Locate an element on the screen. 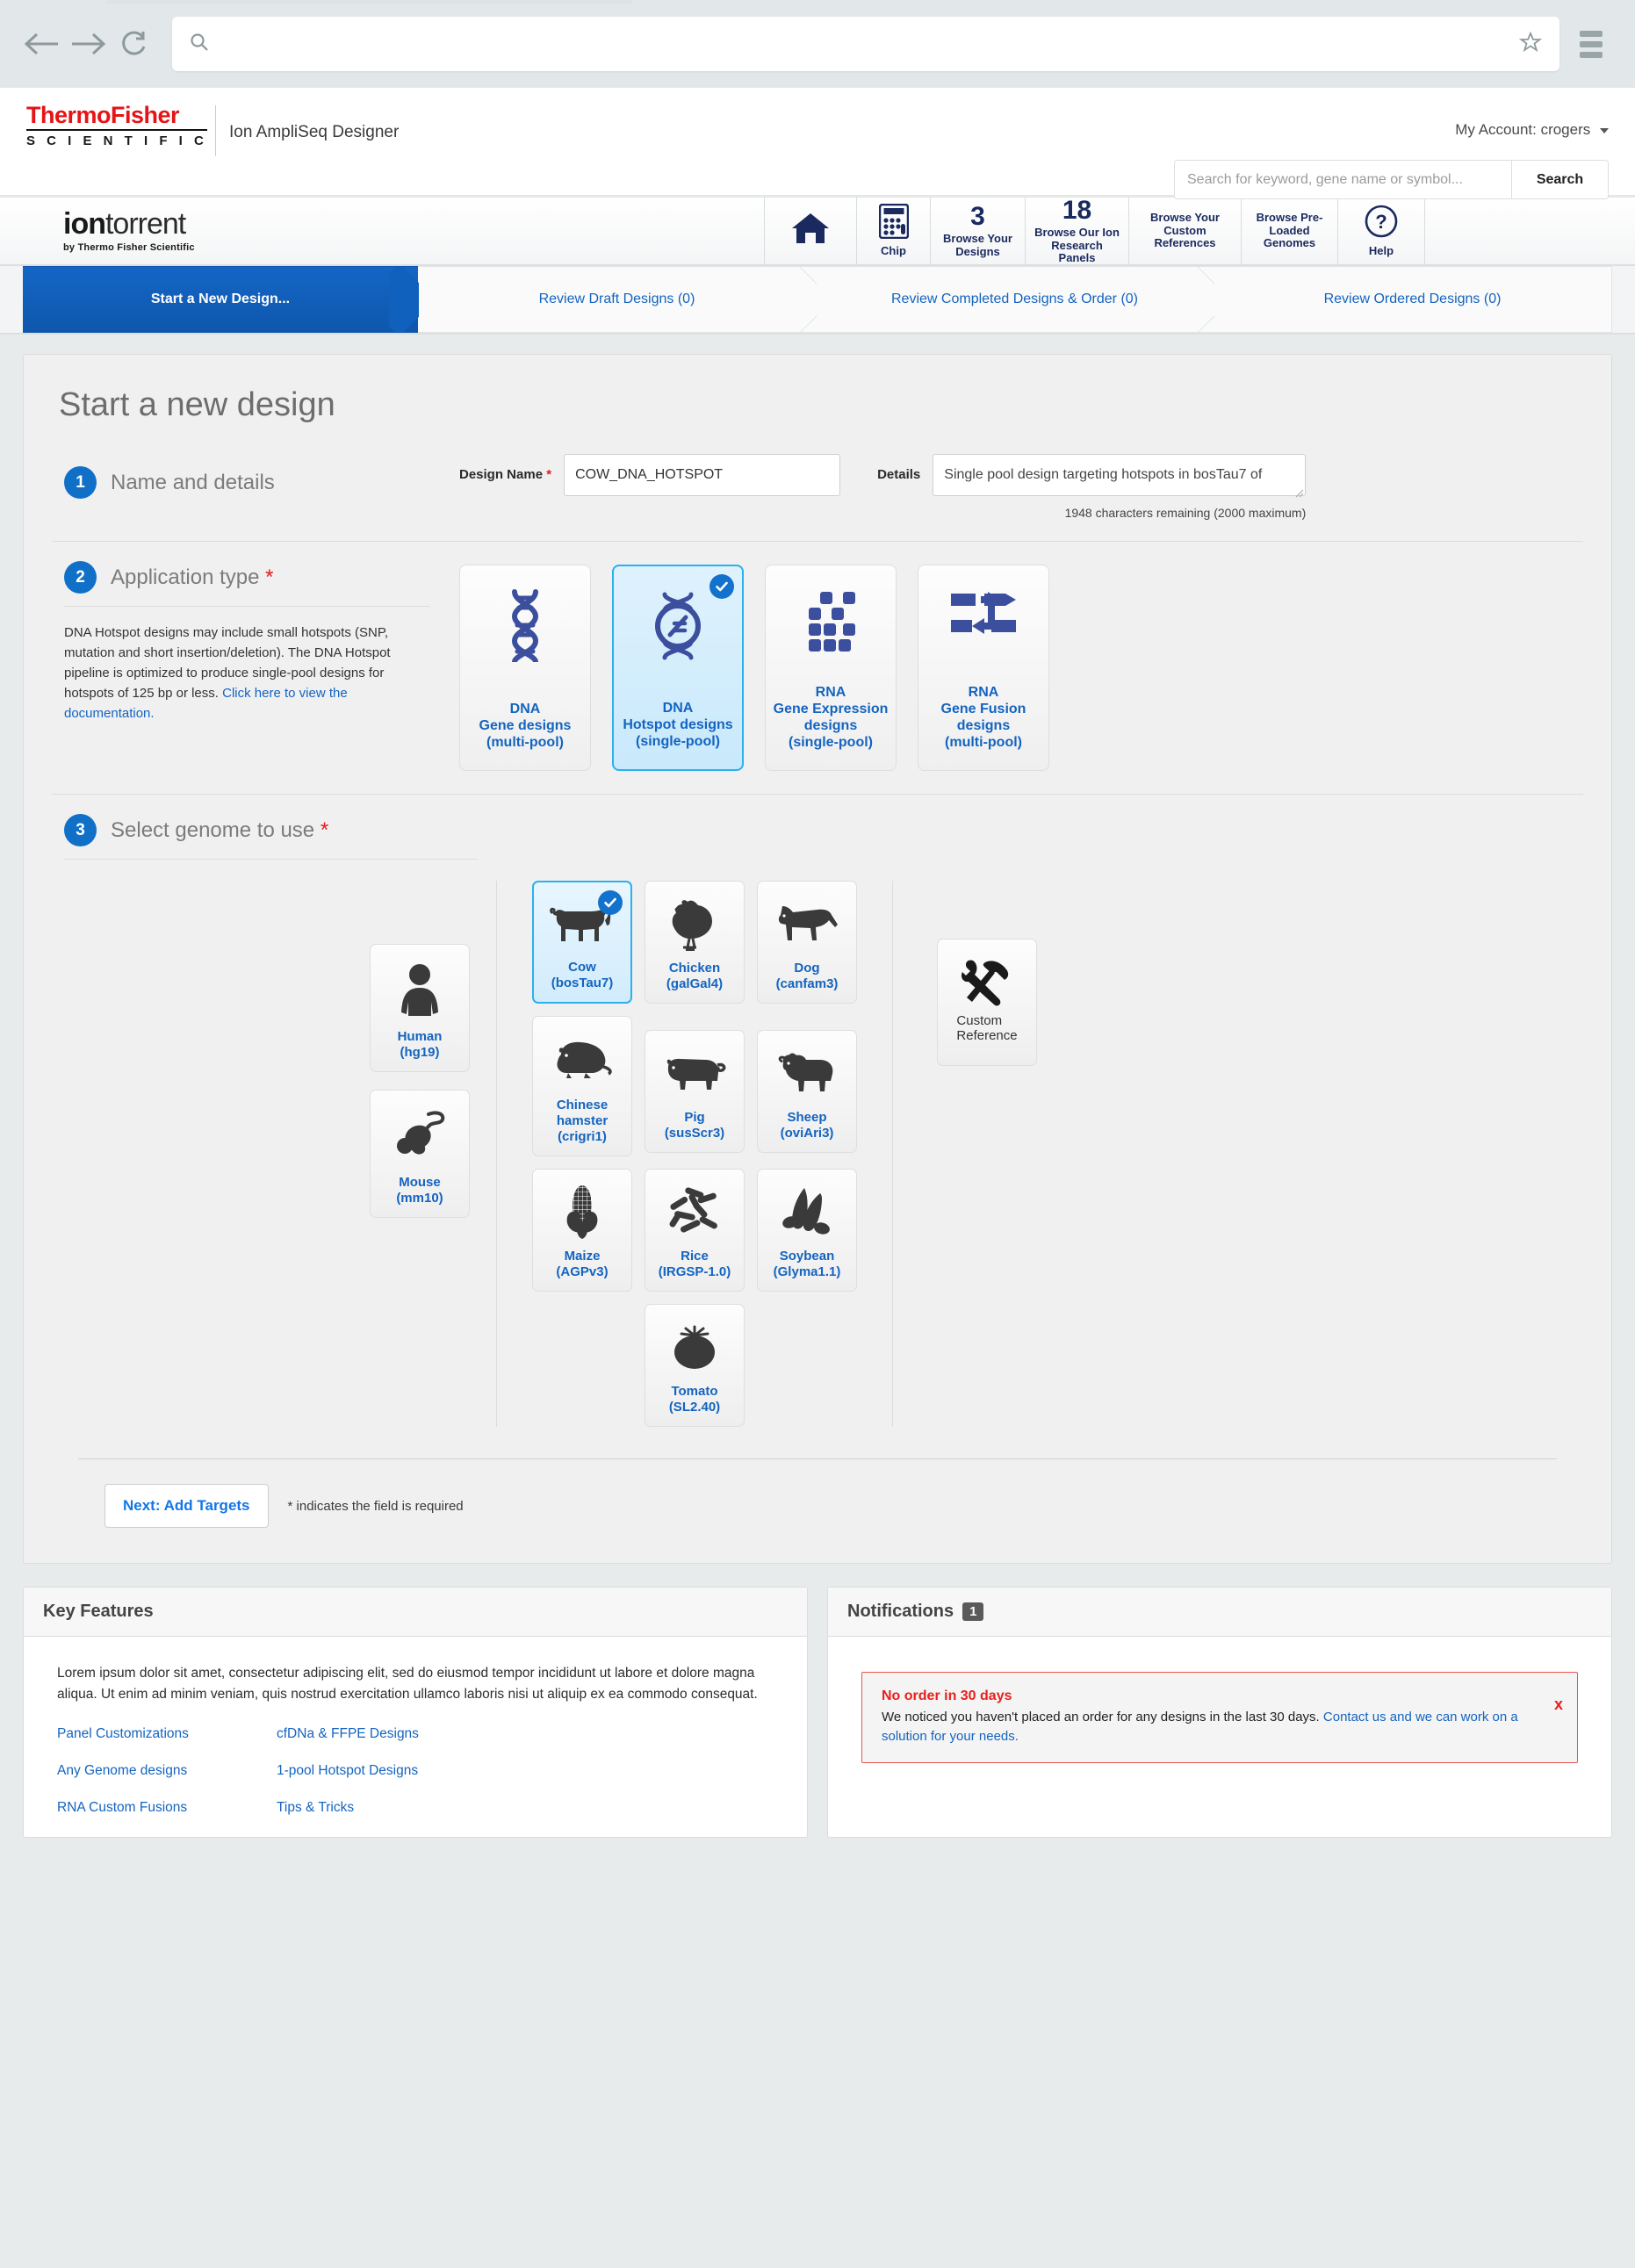  star-icon is located at coordinates (1531, 44).